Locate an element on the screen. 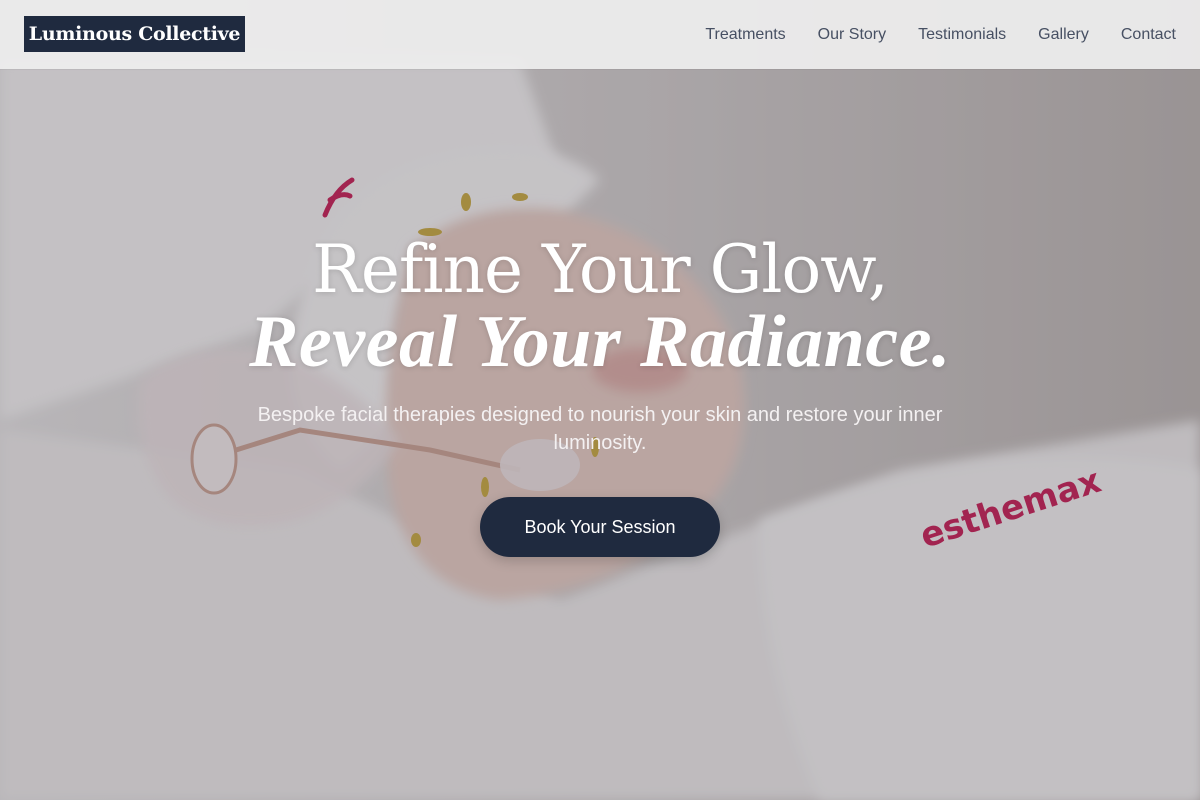 The height and width of the screenshot is (800, 1200). nav-link-gallery: Gallery is located at coordinates (1063, 35).